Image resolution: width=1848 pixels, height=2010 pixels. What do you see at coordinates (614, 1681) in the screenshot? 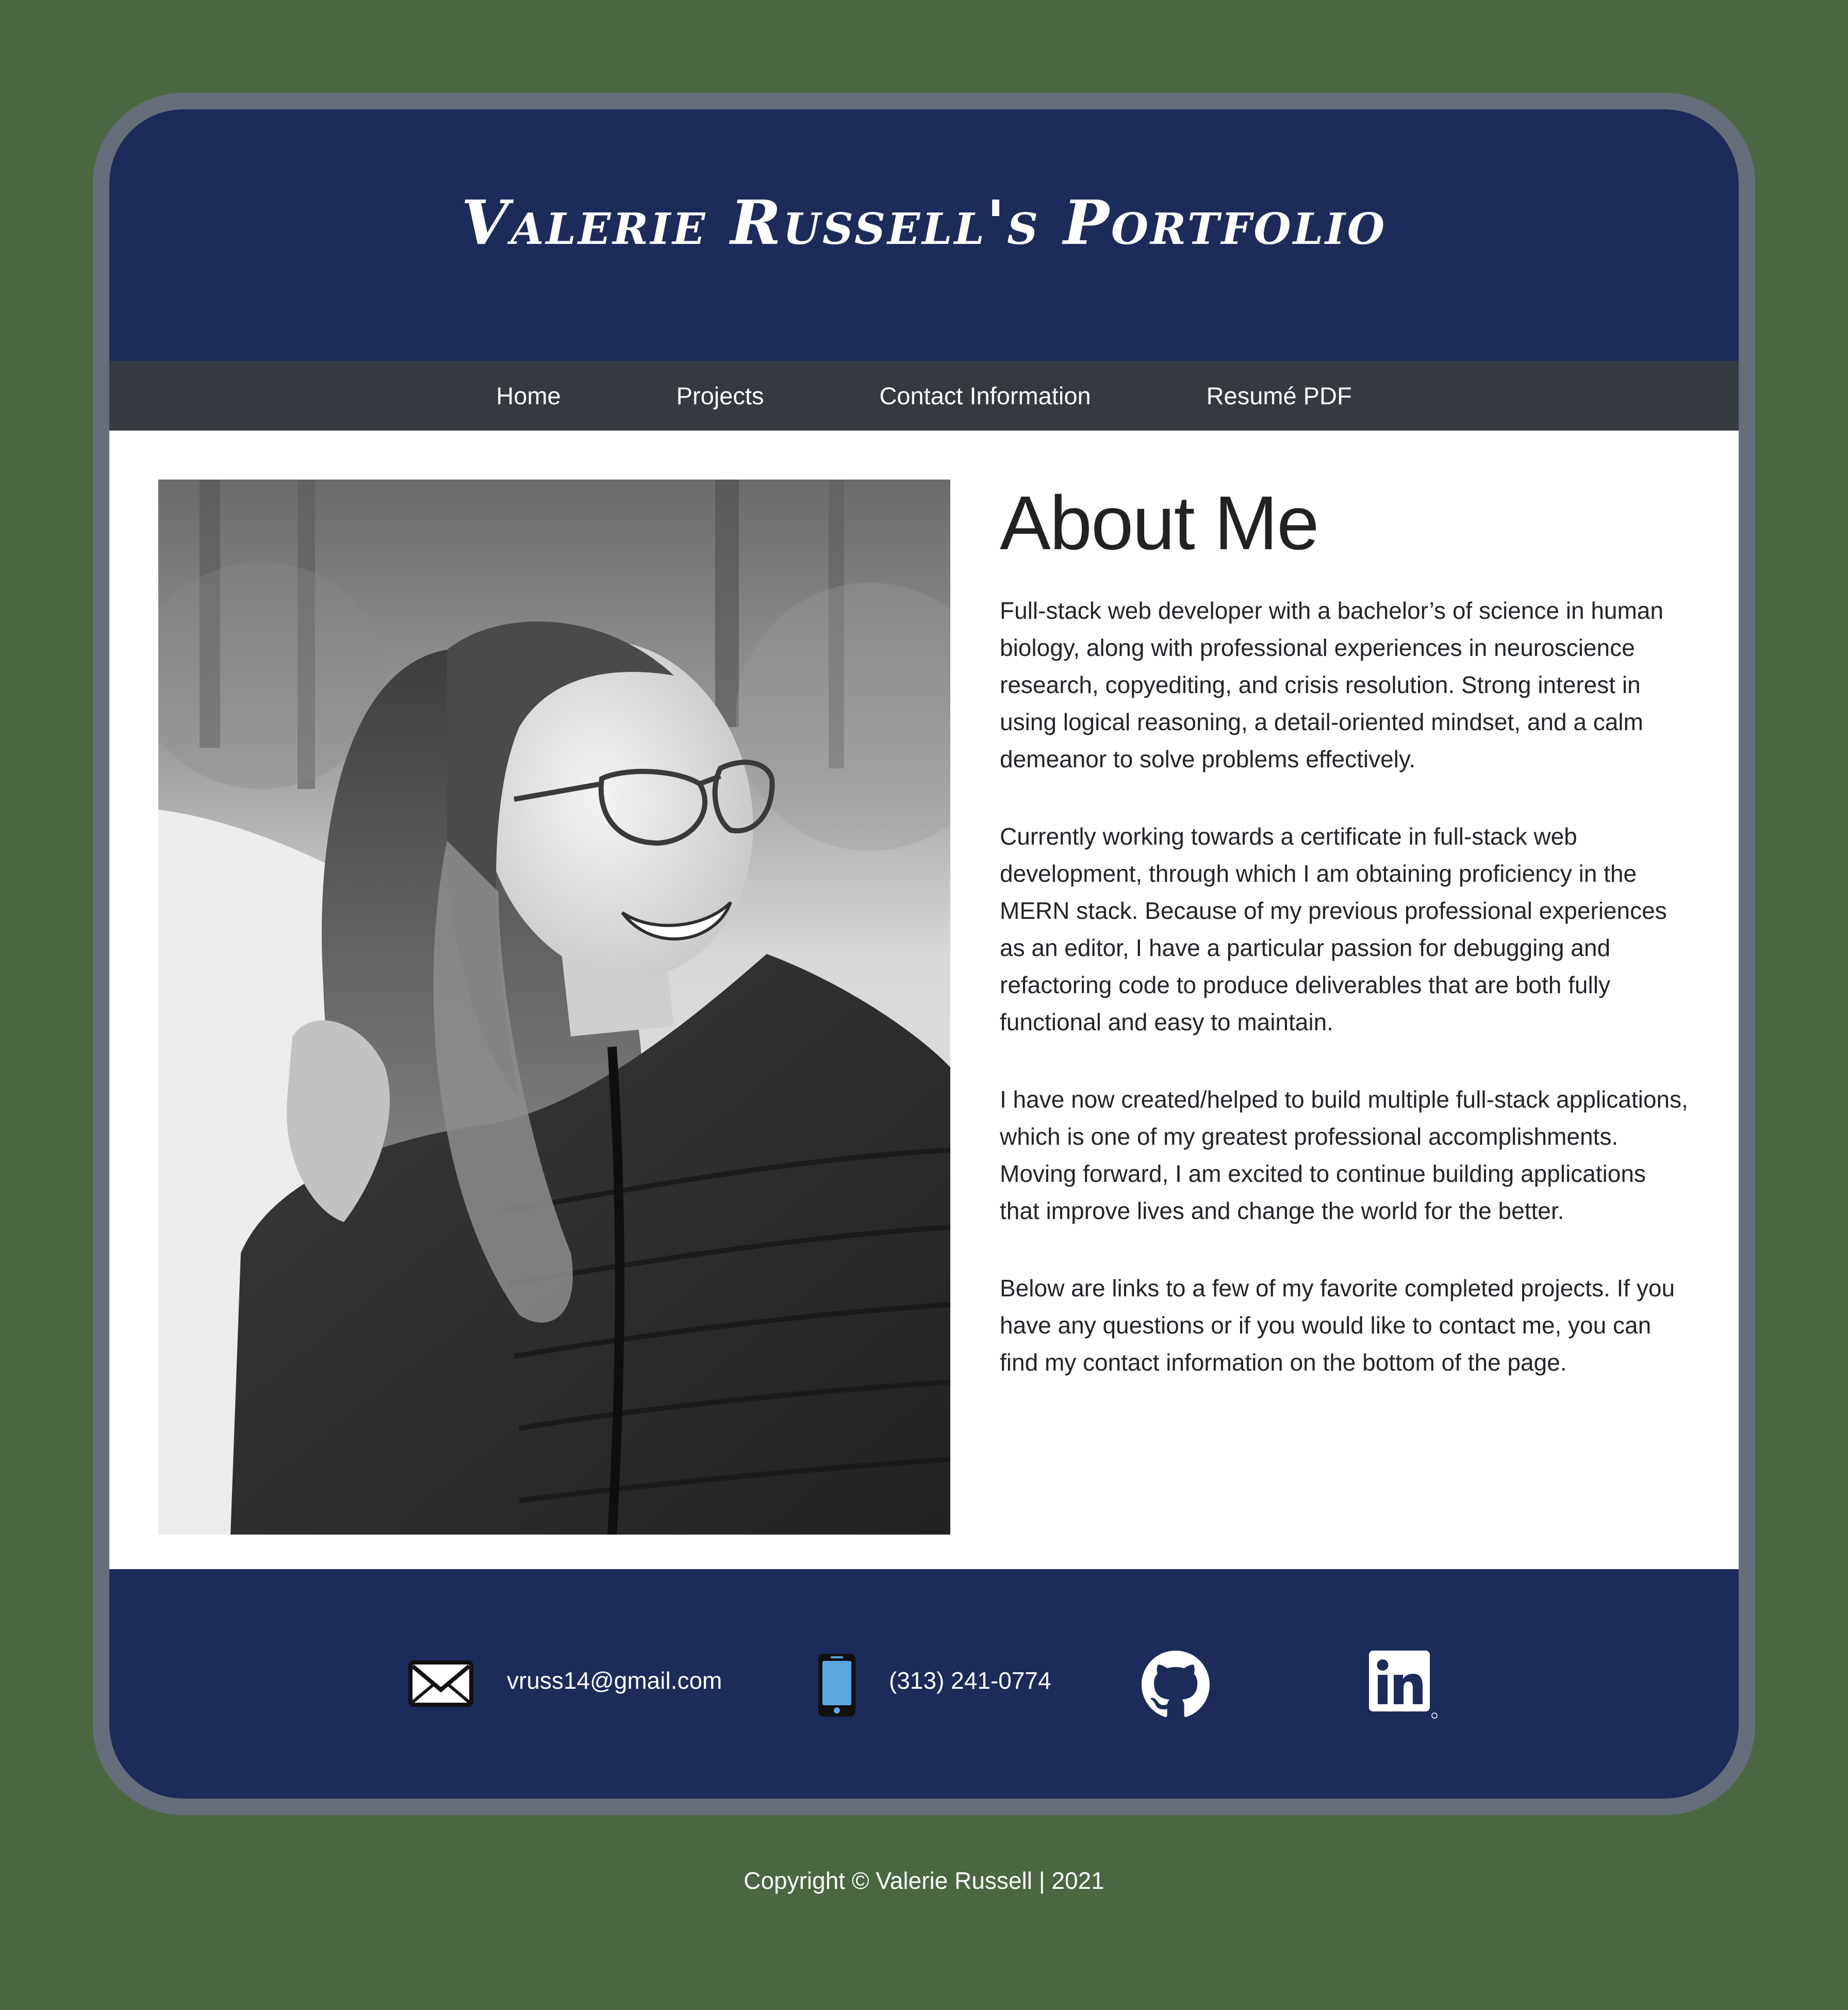
I see `email-link: vruss14@gmail.com` at bounding box center [614, 1681].